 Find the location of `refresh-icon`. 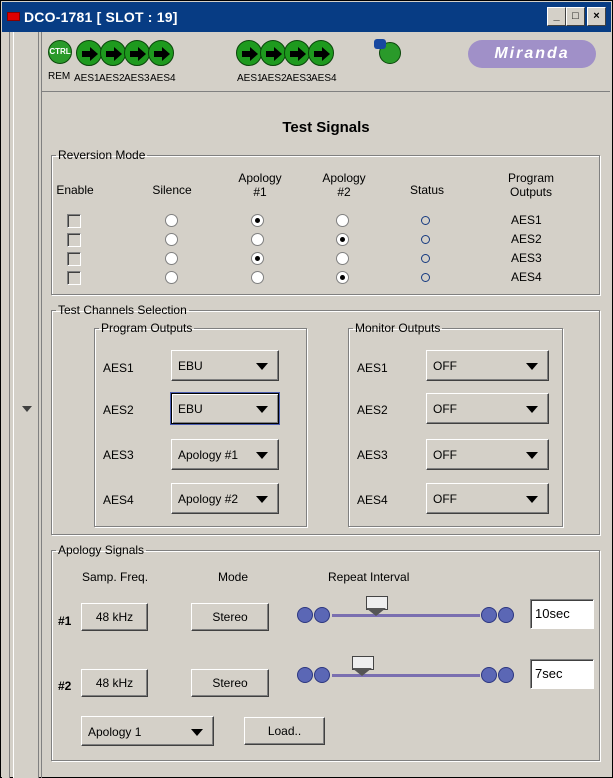

refresh-icon is located at coordinates (387, 51).